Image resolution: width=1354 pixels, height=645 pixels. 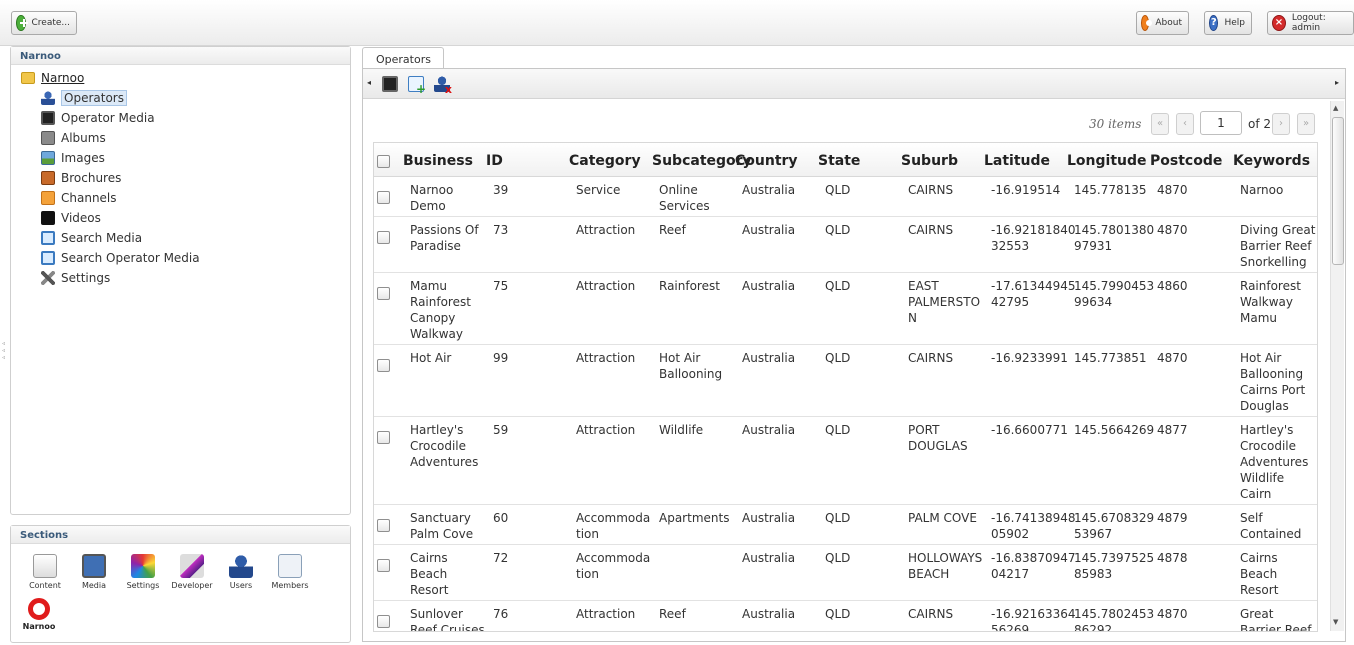 I want to click on narnoo-logo: Narnoo, so click(x=39, y=614).